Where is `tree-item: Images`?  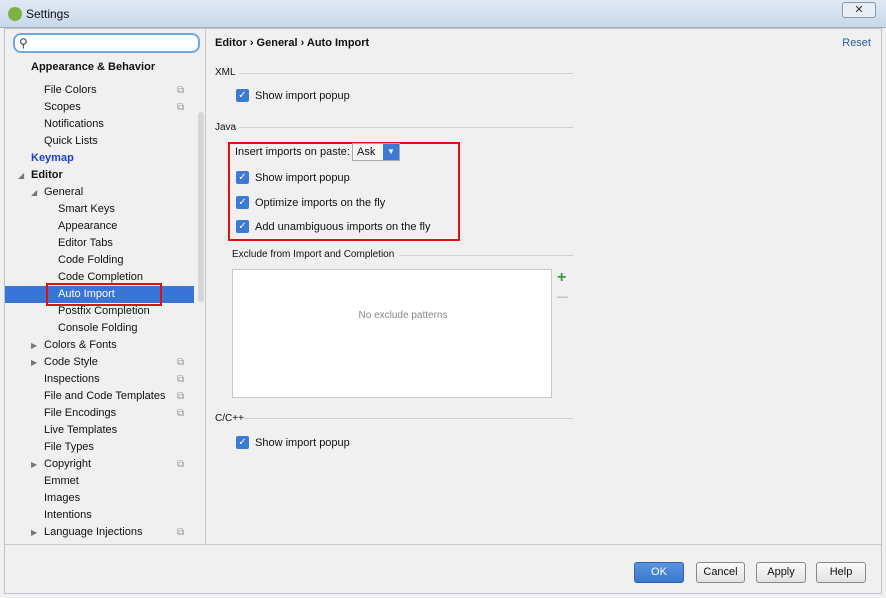
tree-item: Images is located at coordinates (99, 498).